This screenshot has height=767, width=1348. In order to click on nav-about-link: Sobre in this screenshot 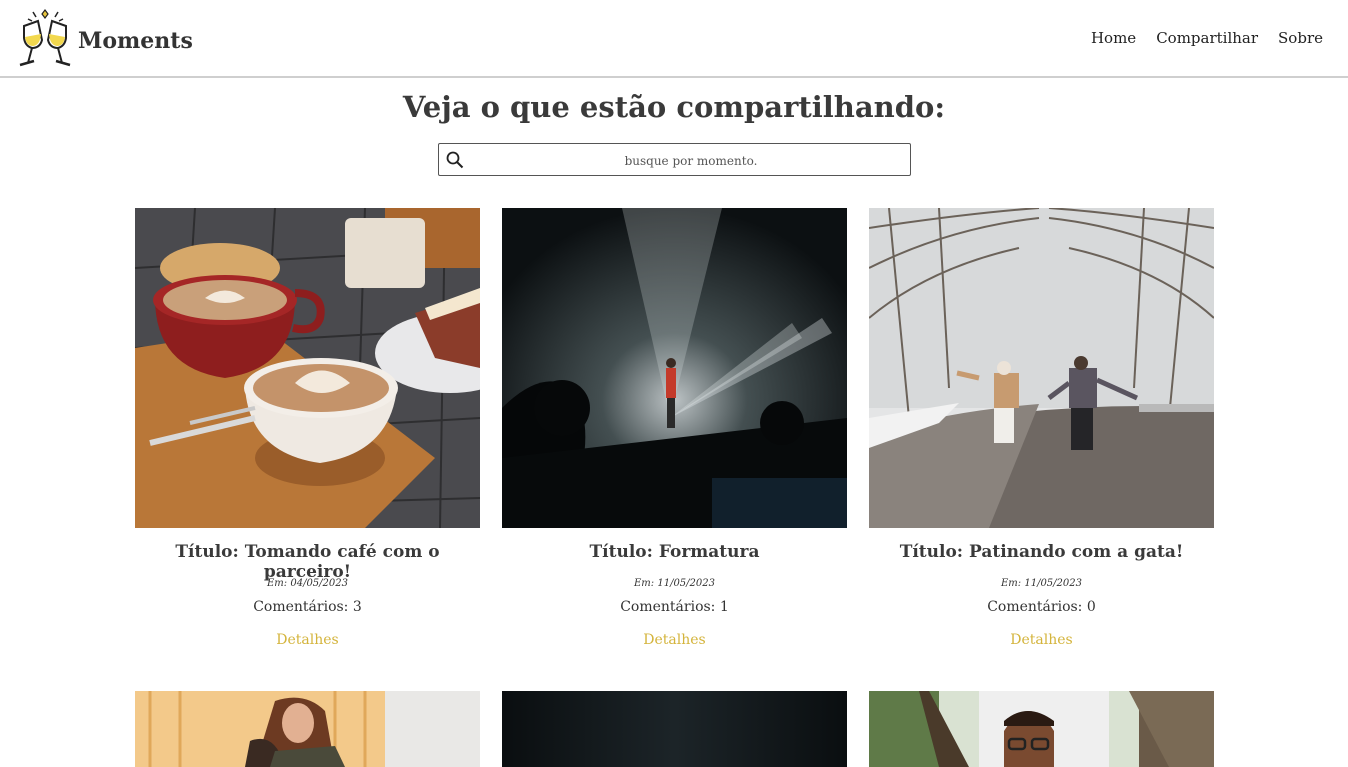, I will do `click(1300, 38)`.